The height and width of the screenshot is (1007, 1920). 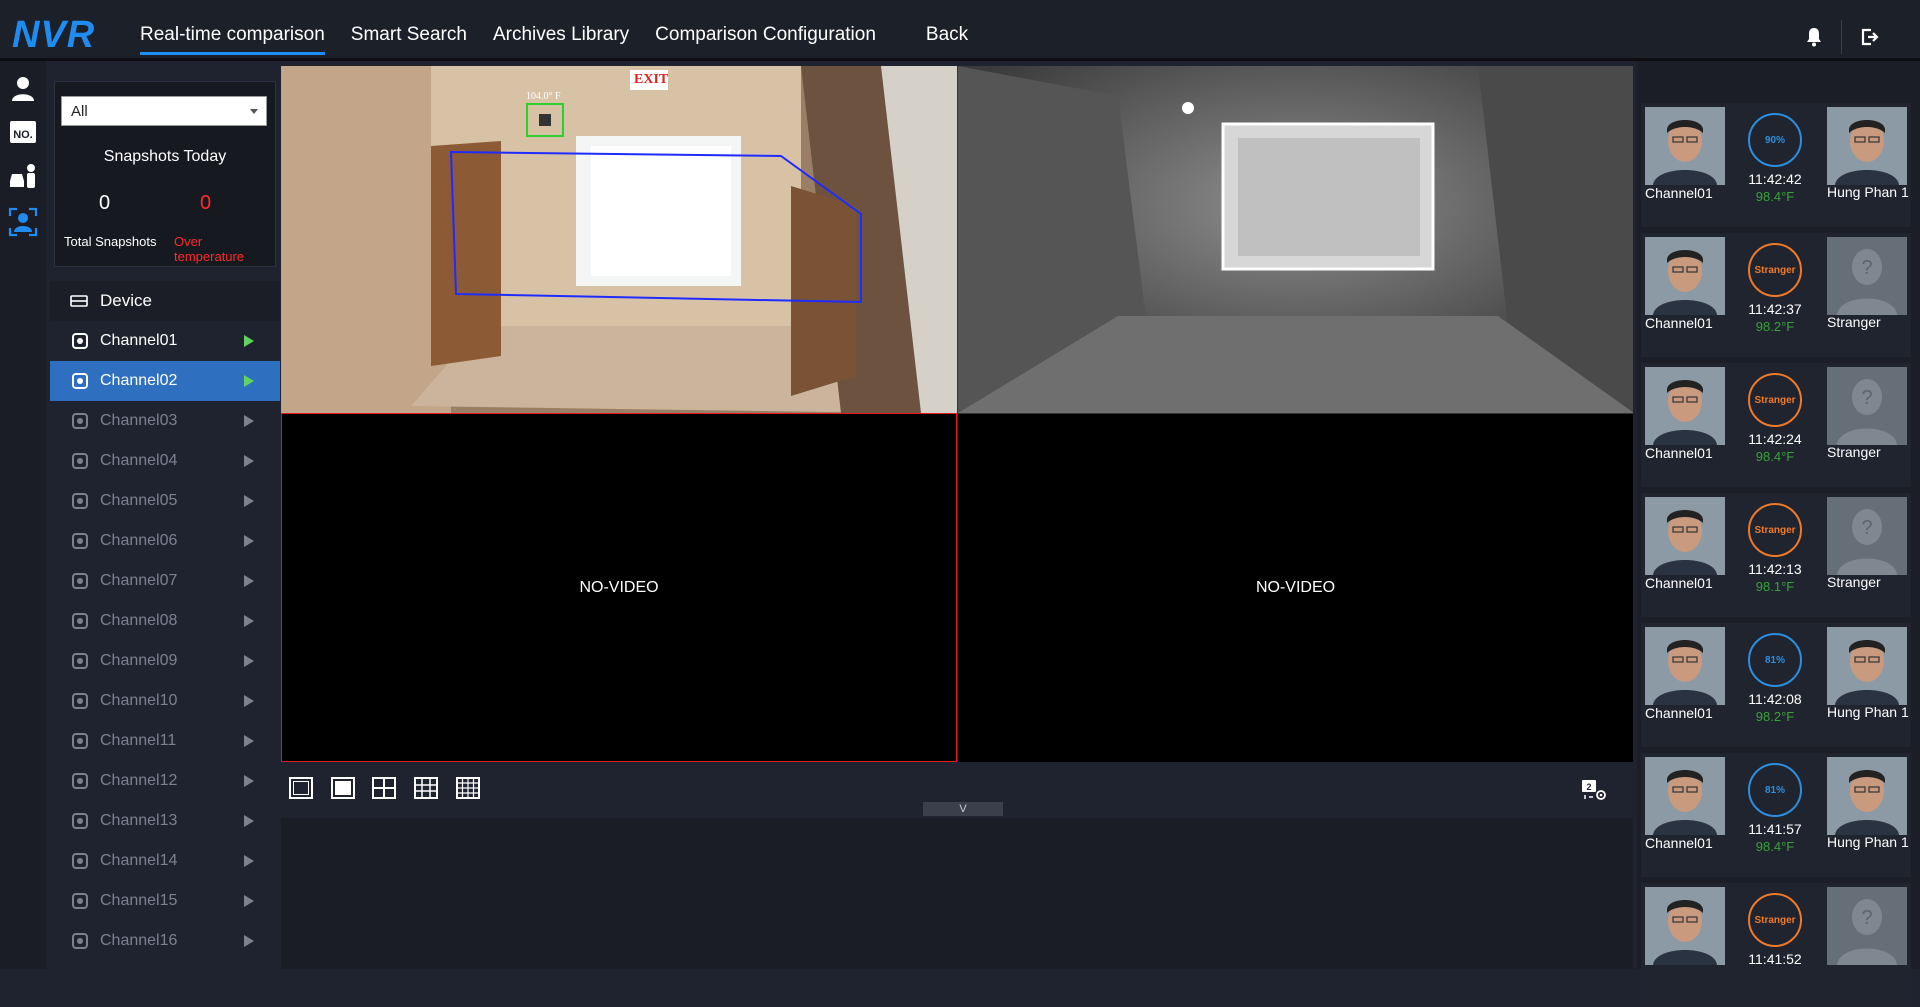 I want to click on channel-item: Channel11, so click(x=165, y=741).